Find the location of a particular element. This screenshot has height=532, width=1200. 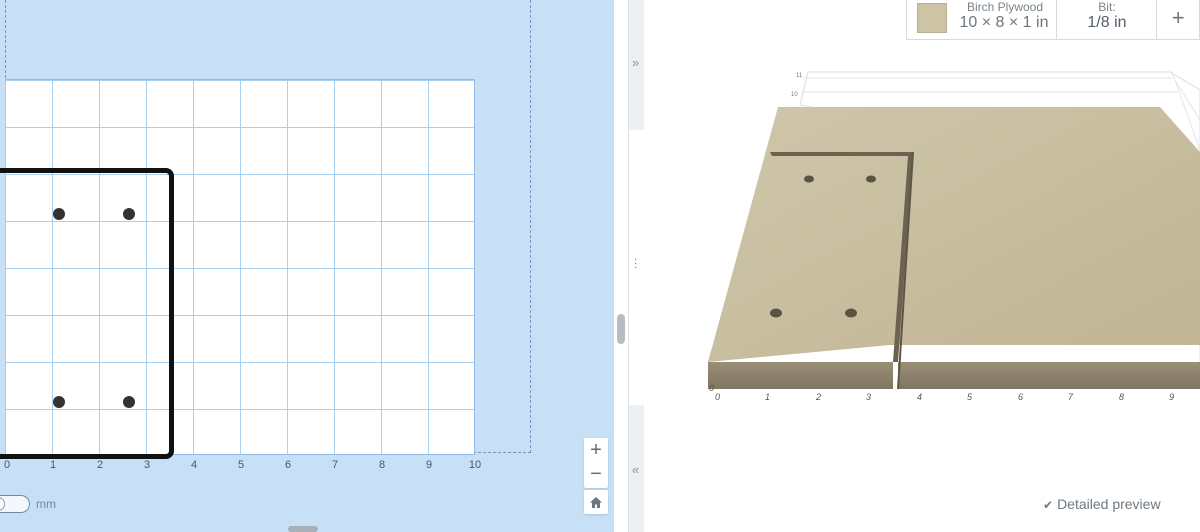

x-tick: 7 is located at coordinates (1071, 397).